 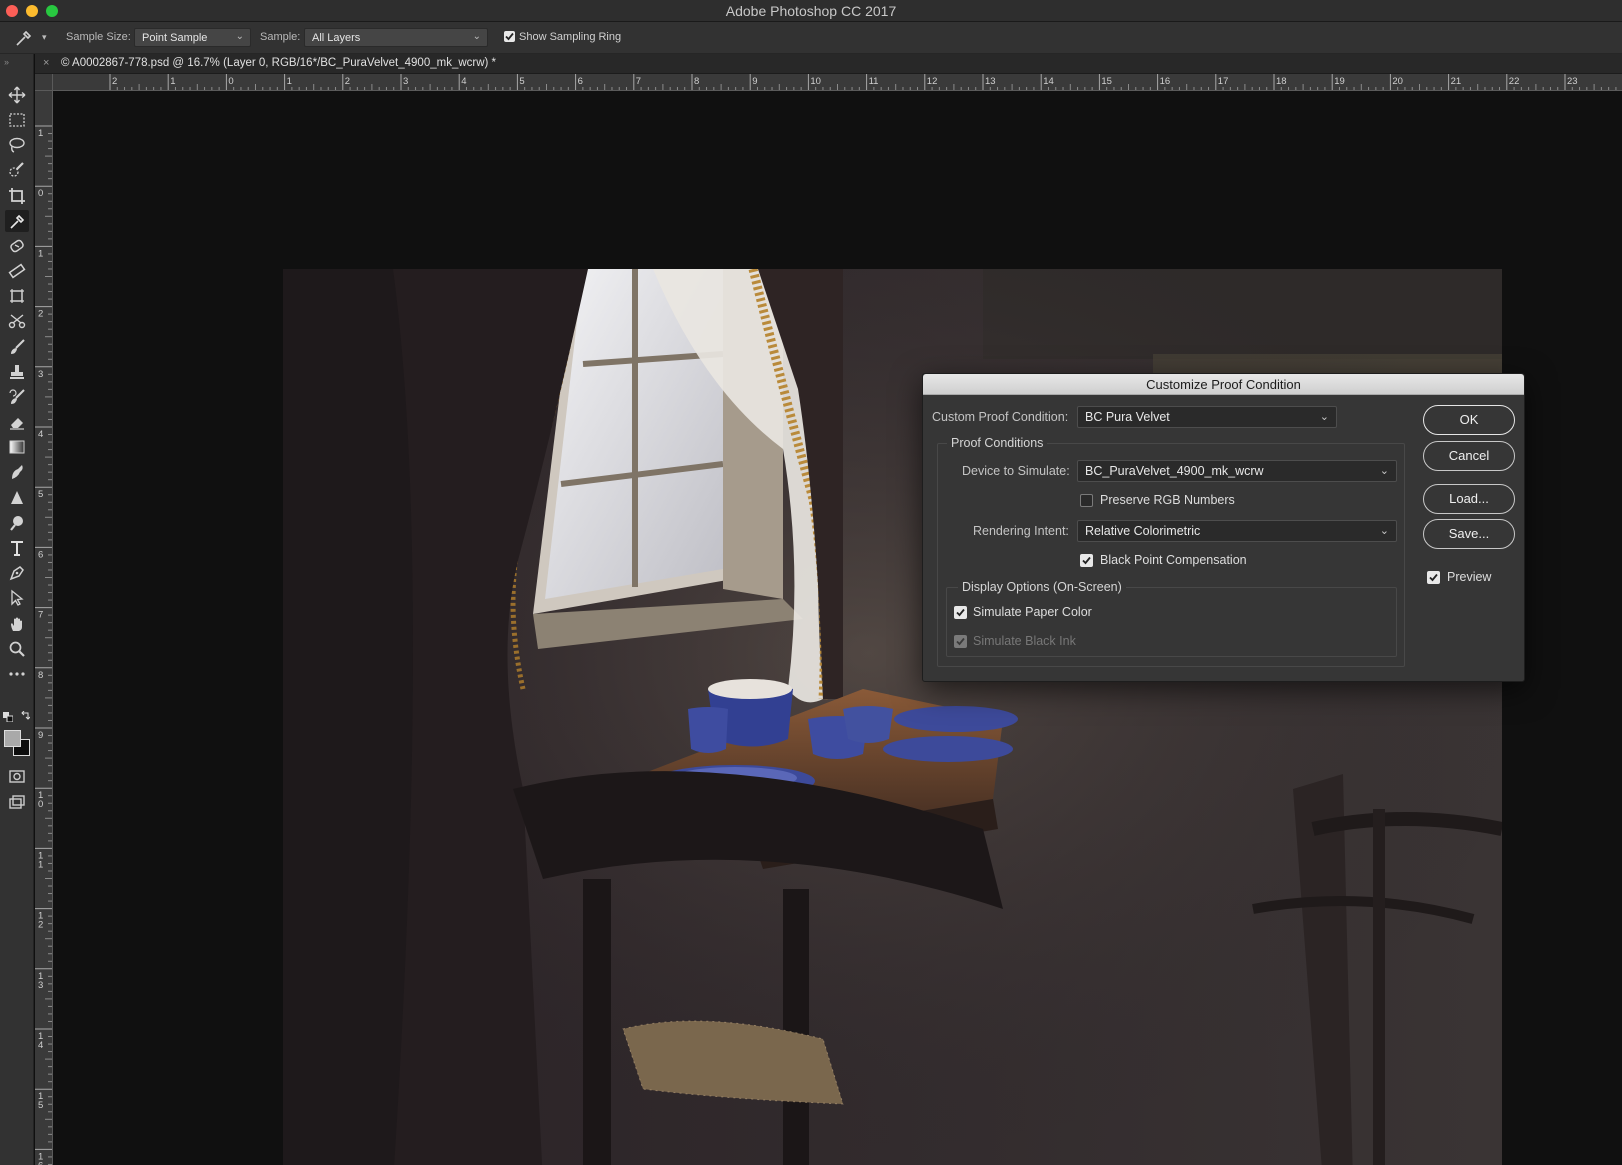 What do you see at coordinates (17, 271) in the screenshot?
I see `ruler-tool-icon` at bounding box center [17, 271].